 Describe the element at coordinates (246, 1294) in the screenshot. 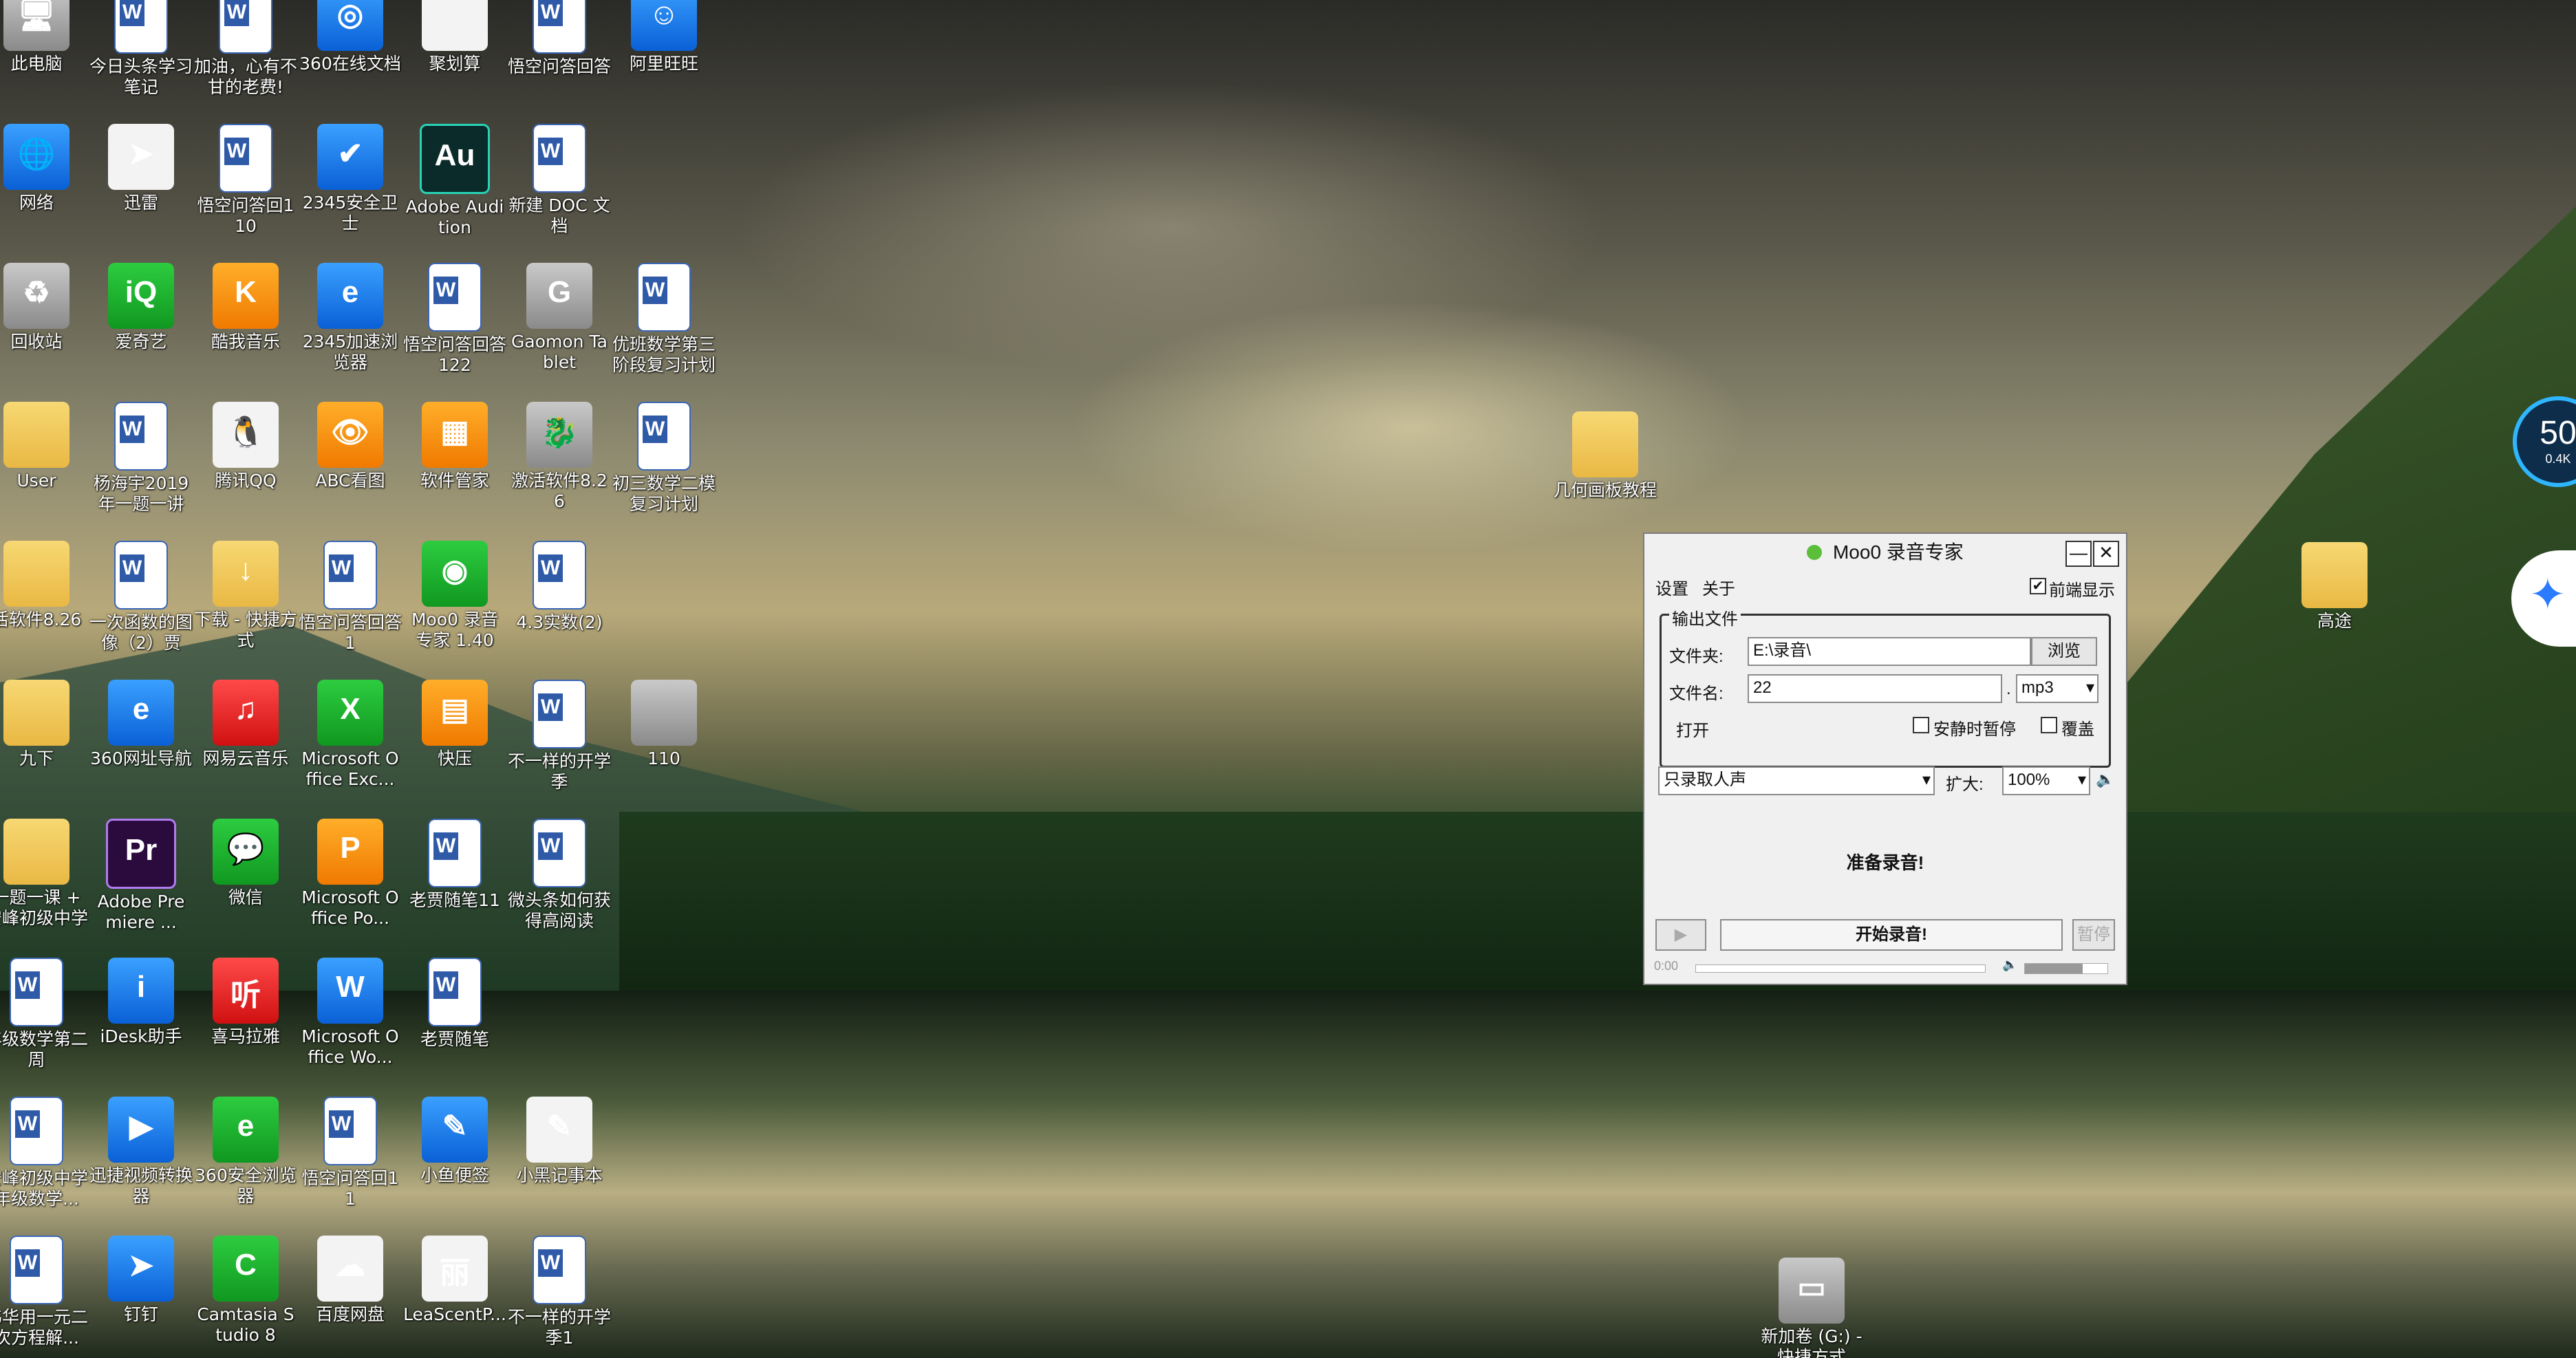

I see `desktop-icon: C Camtasia Studio 8` at that location.